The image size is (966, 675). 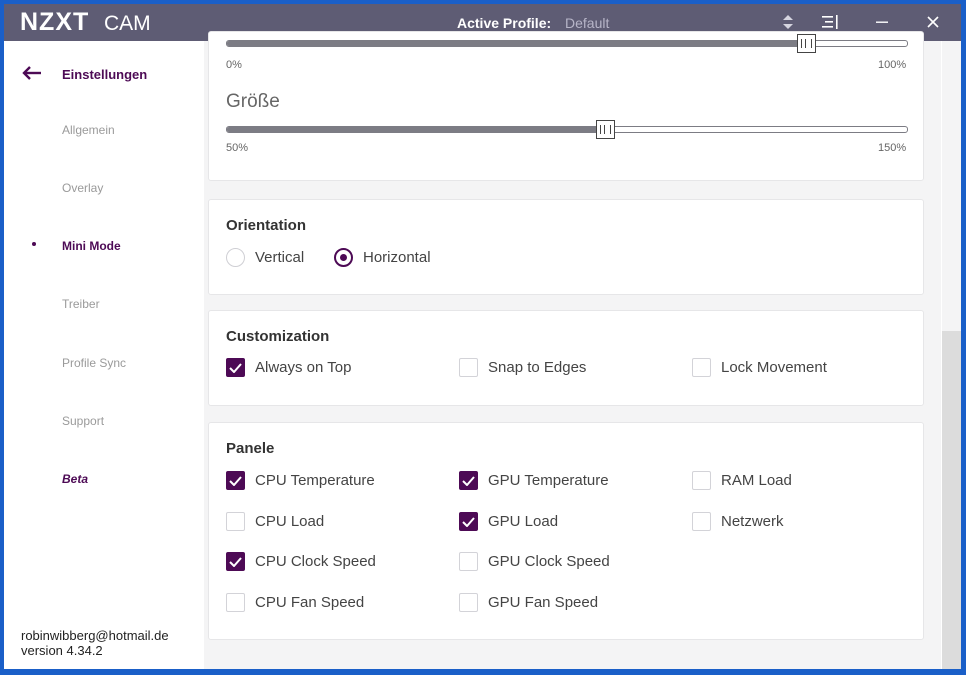 I want to click on checkbox-label: CPU Fan Speed, so click(x=310, y=602).